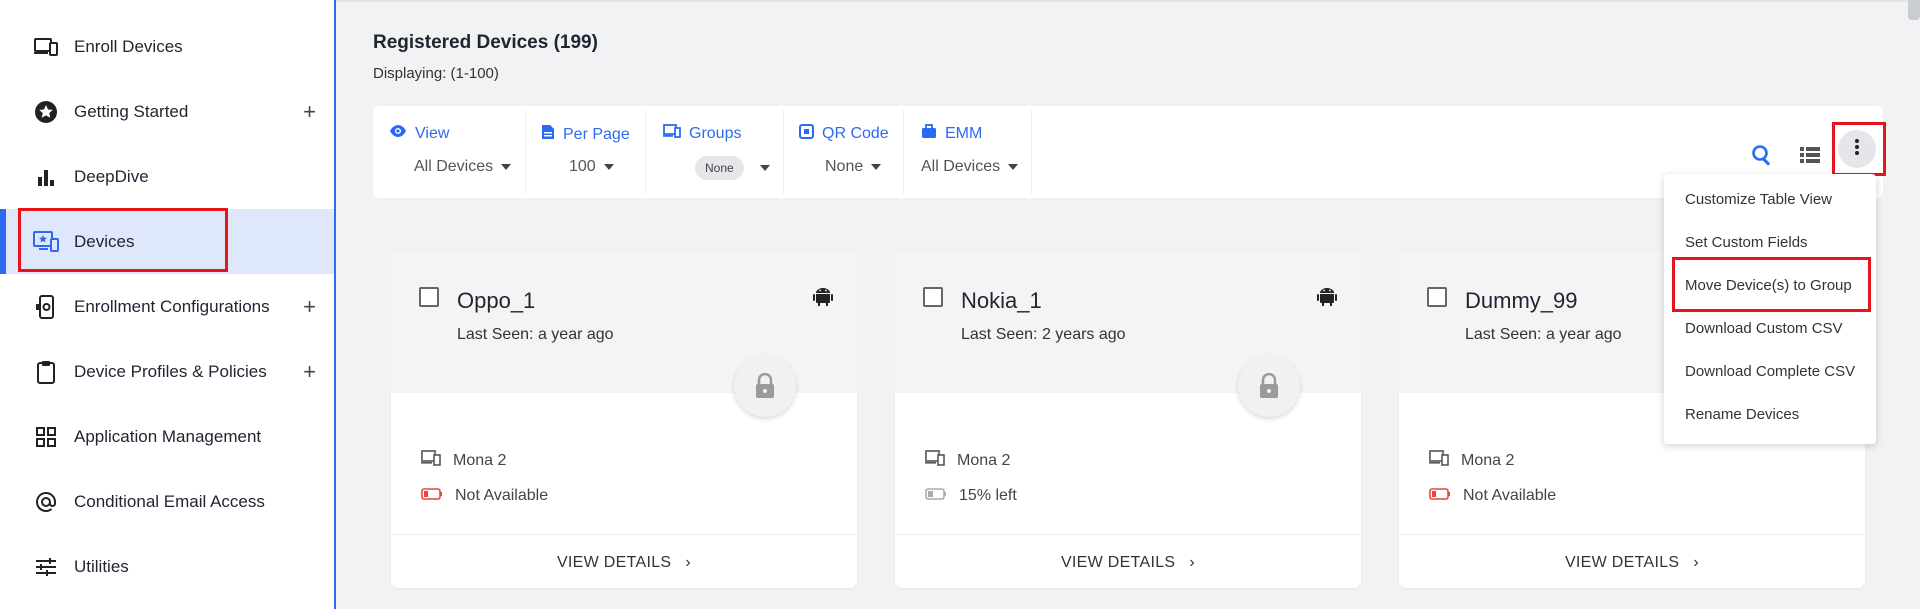 Image resolution: width=1920 pixels, height=609 pixels. What do you see at coordinates (723, 152) in the screenshot?
I see `filter-groups: Groups None` at bounding box center [723, 152].